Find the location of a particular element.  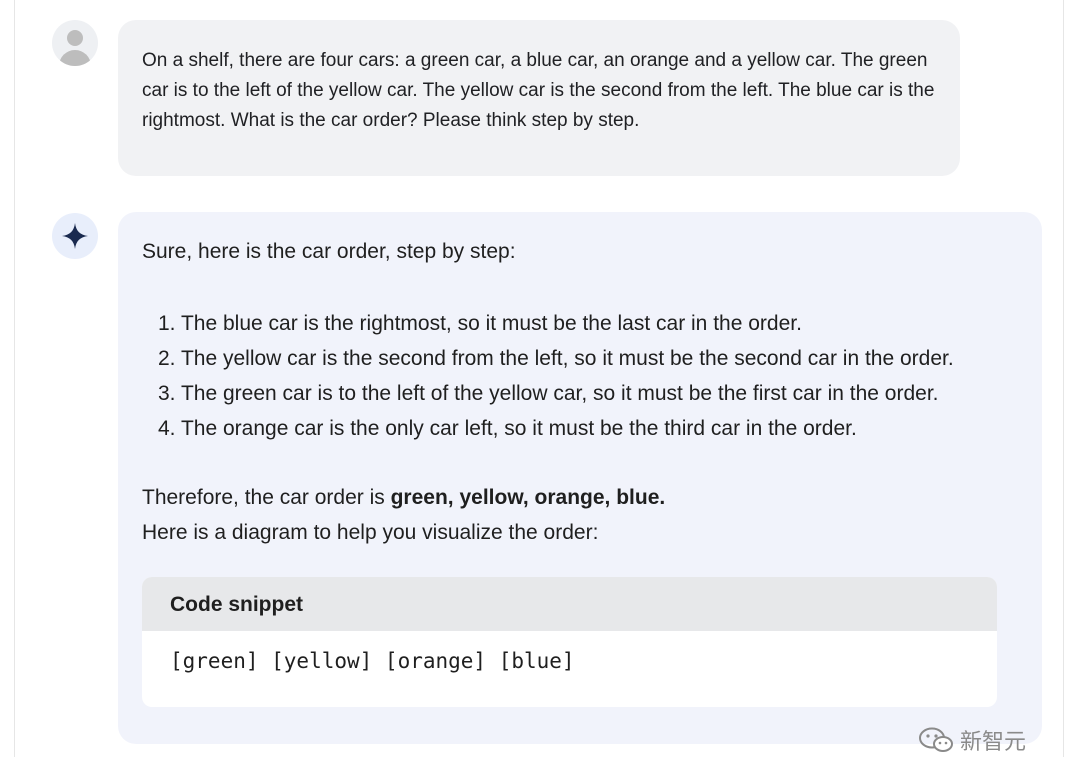

left-divider is located at coordinates (14, 378).